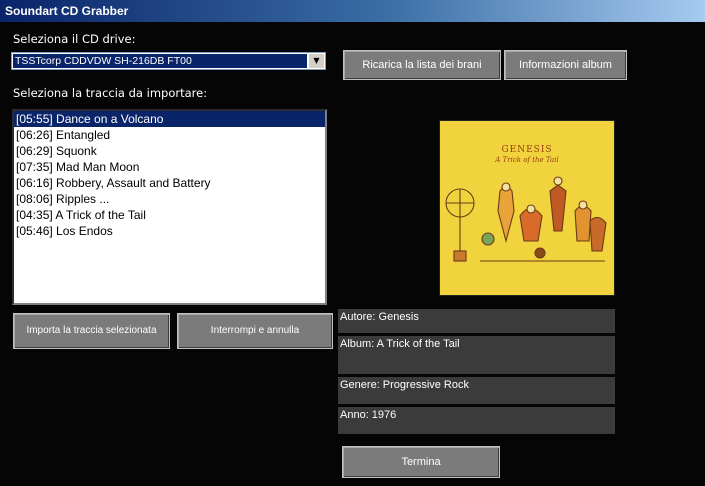 Image resolution: width=705 pixels, height=486 pixels. Describe the element at coordinates (67, 11) in the screenshot. I see `window-title: Soundart CD Grabber` at that location.